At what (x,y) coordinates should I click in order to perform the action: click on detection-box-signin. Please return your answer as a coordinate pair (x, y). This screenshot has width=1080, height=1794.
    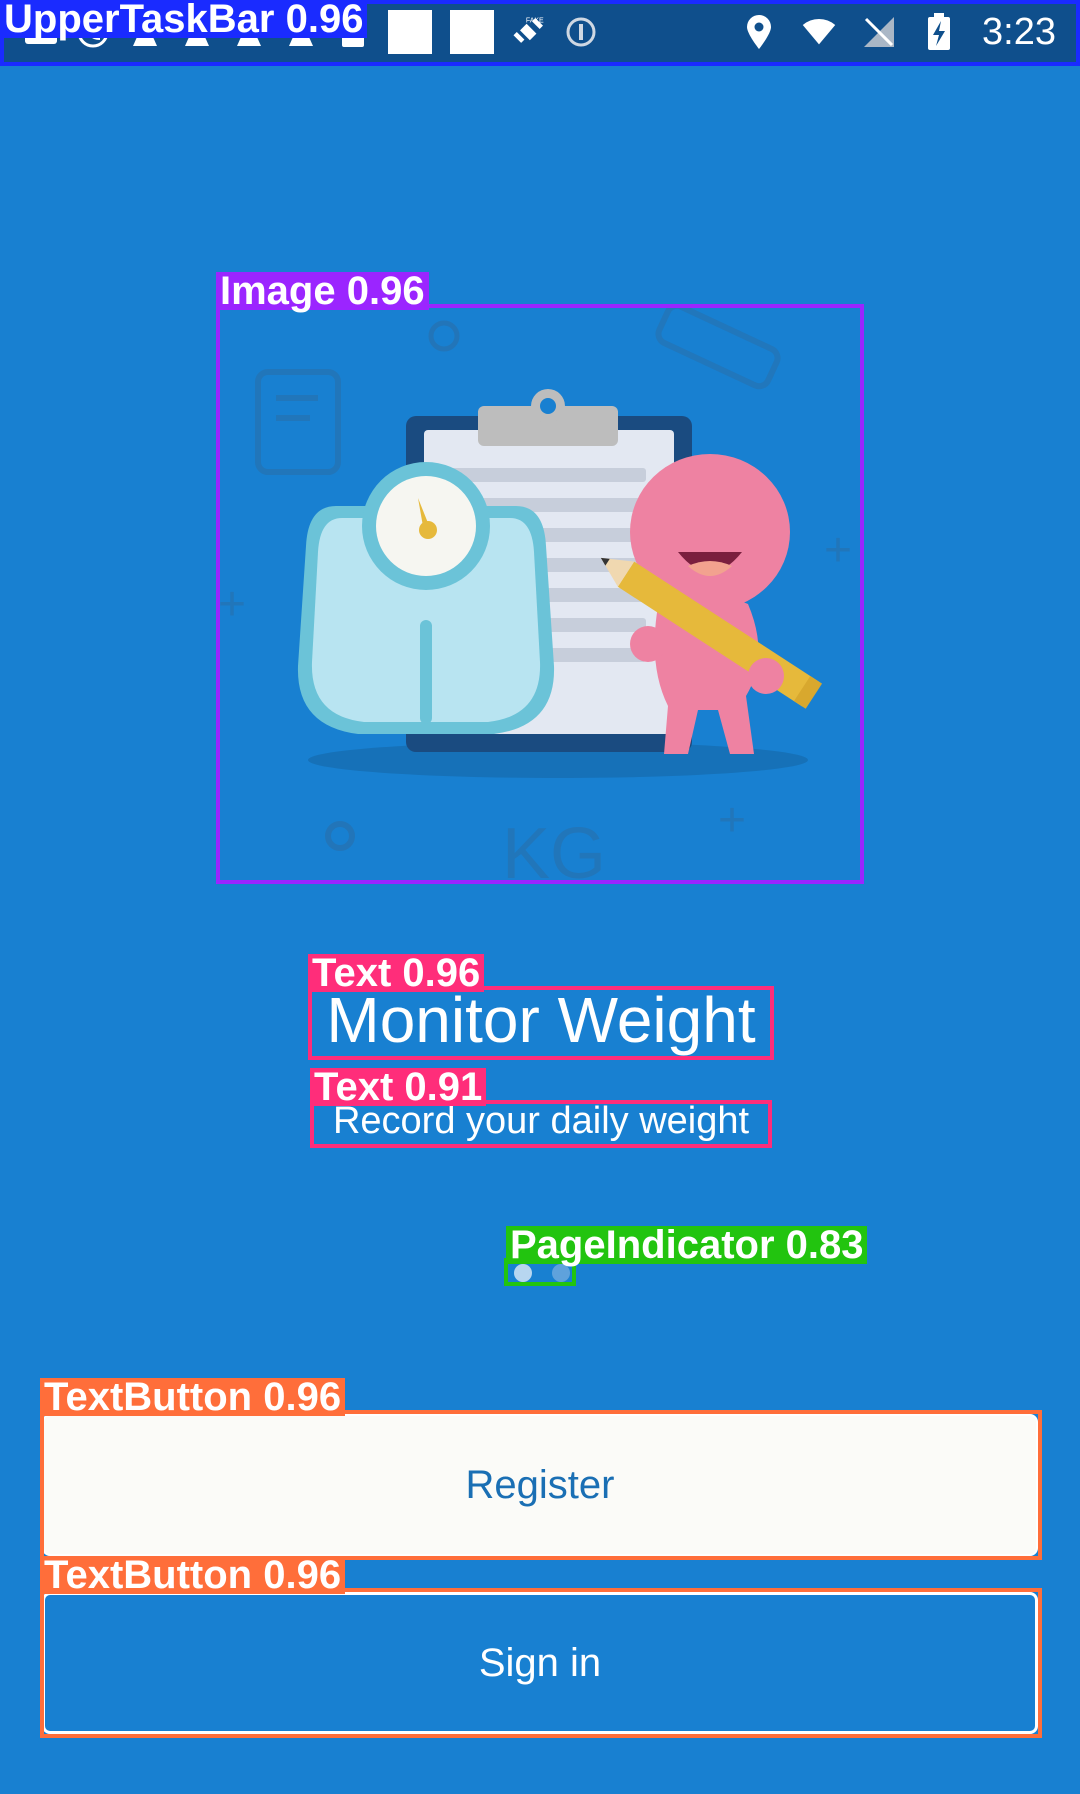
    Looking at the image, I should click on (541, 1663).